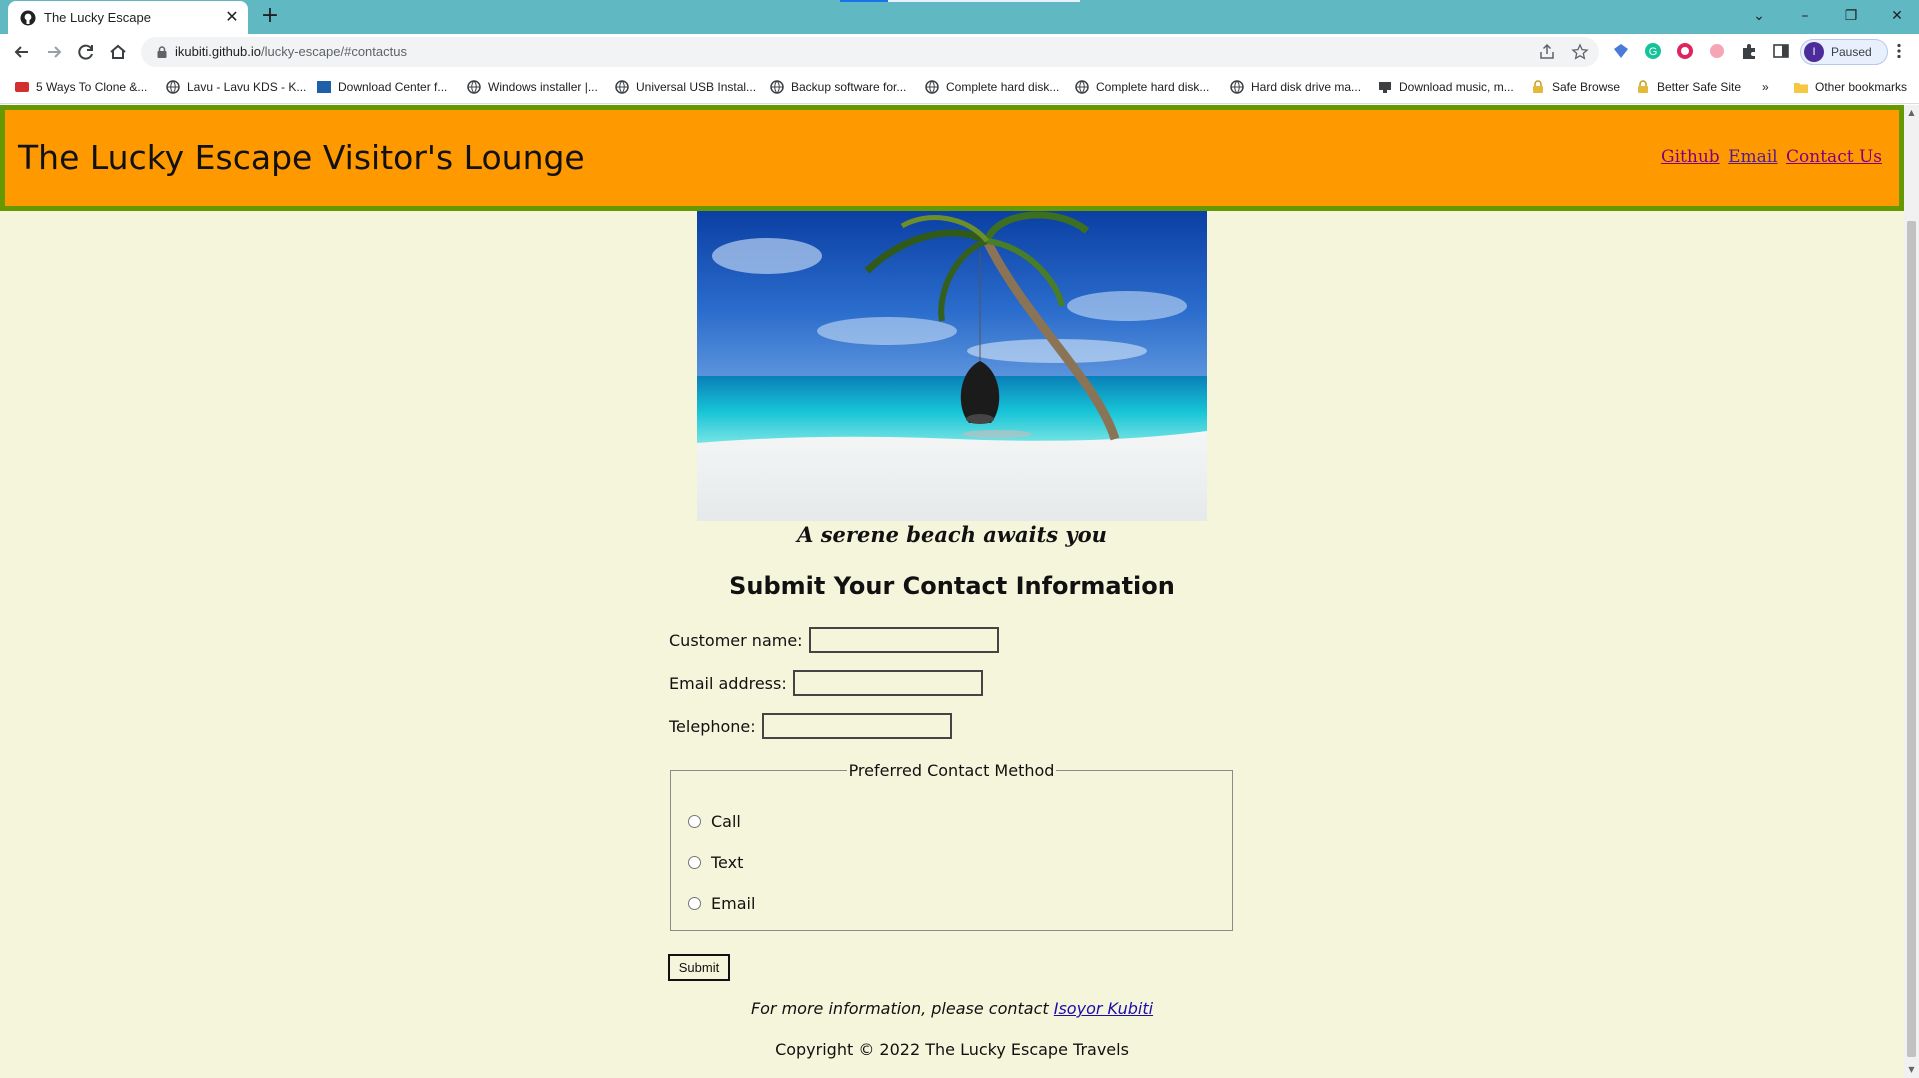 This screenshot has height=1078, width=1919. What do you see at coordinates (694, 862) in the screenshot?
I see `radio-text` at bounding box center [694, 862].